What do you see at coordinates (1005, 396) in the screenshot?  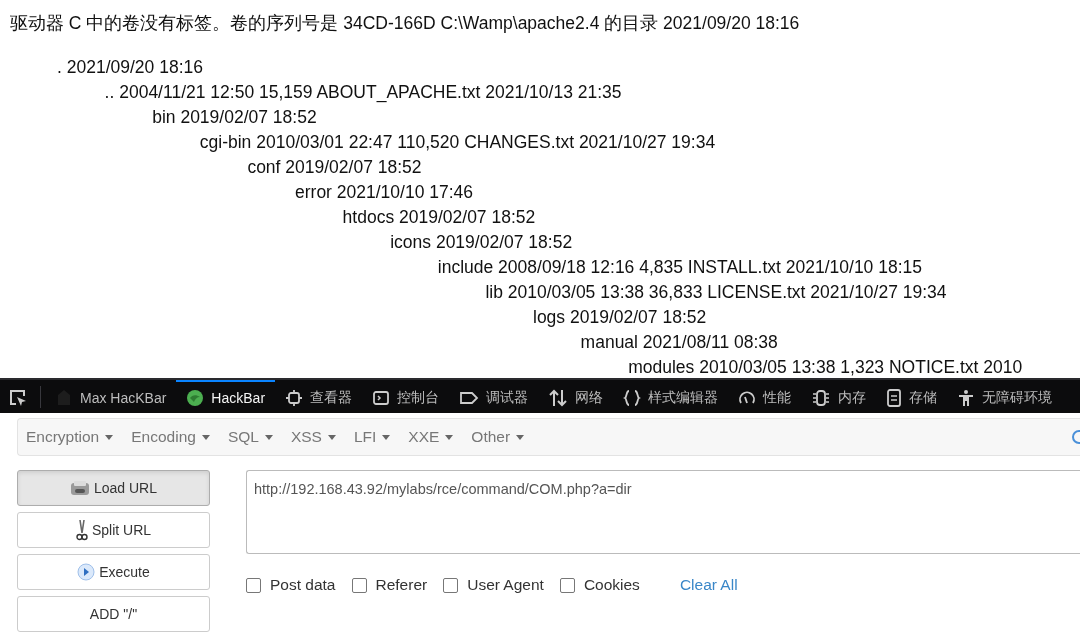 I see `devtools-tab: 无障碍环境` at bounding box center [1005, 396].